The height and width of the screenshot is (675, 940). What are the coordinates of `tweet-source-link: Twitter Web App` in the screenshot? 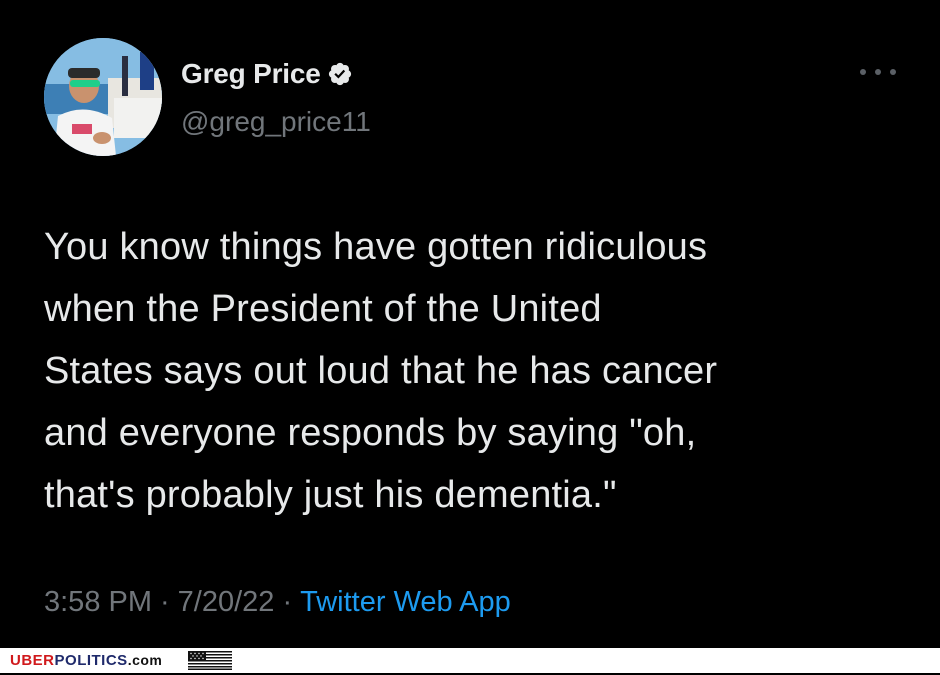 It's located at (405, 602).